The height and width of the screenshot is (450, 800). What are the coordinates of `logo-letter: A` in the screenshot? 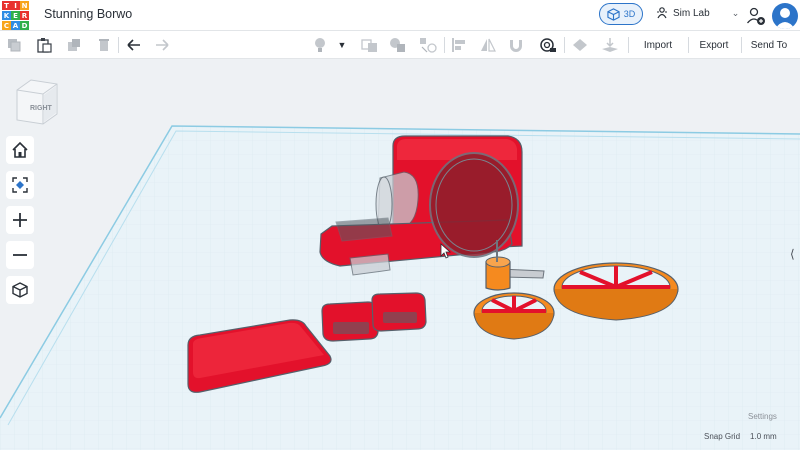 It's located at (15, 25).